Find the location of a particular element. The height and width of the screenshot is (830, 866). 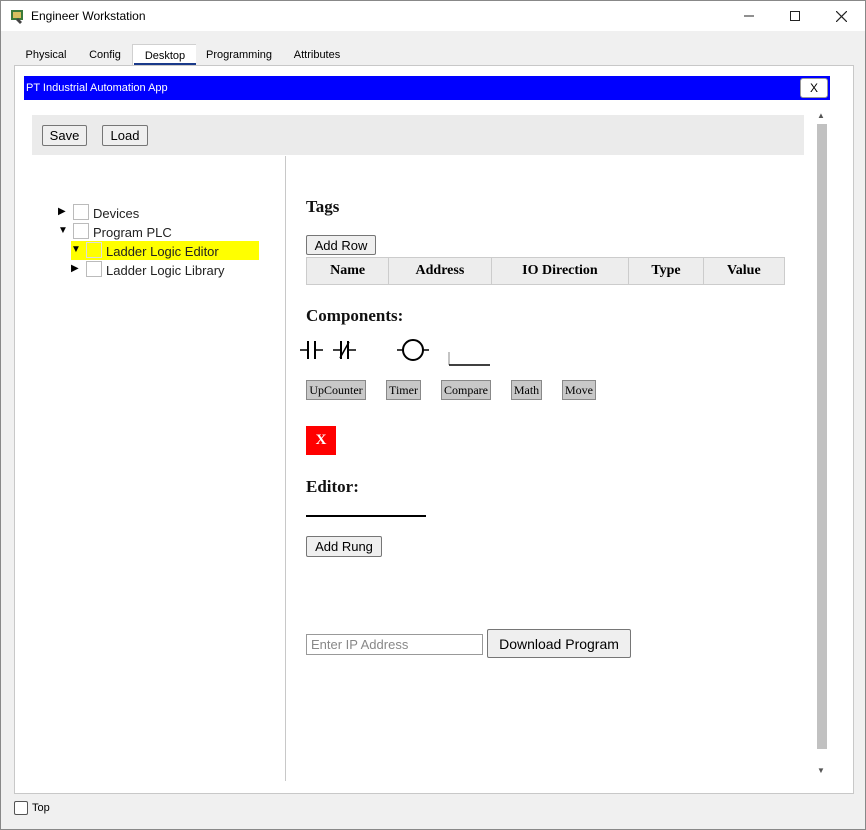

column-header-address: Address is located at coordinates (440, 271).